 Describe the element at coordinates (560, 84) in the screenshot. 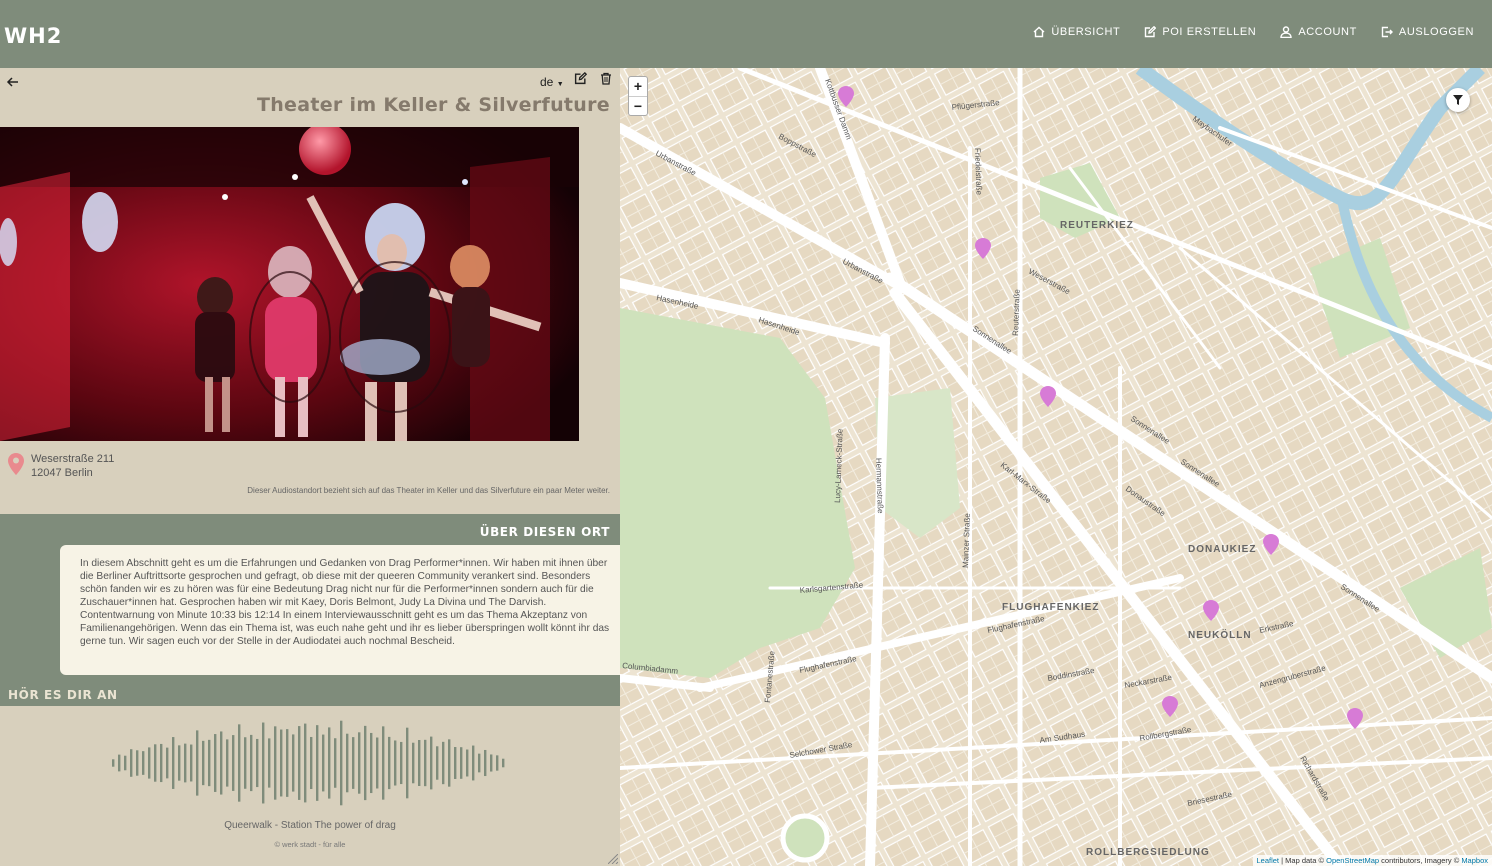

I see `chevron-down-icon: ▼` at that location.